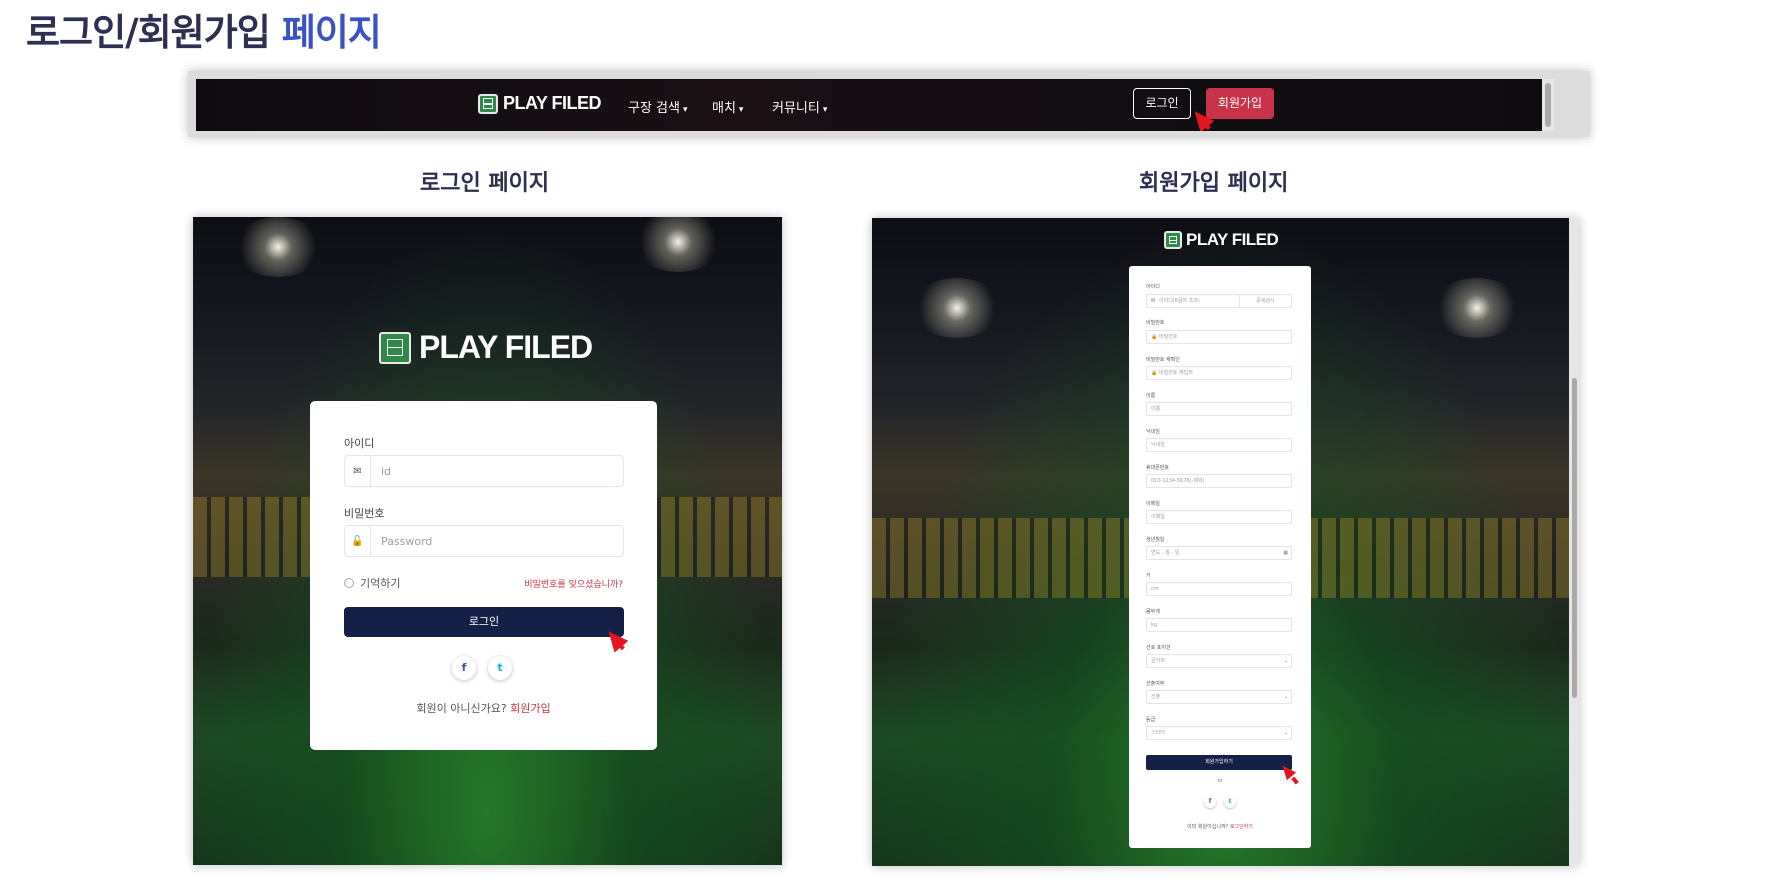  I want to click on or-divider: or, so click(1220, 781).